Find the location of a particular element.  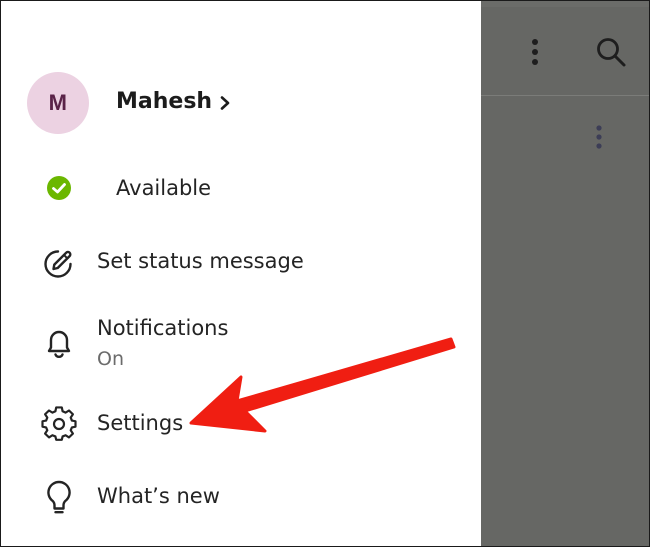

check-circle-icon is located at coordinates (59, 188).